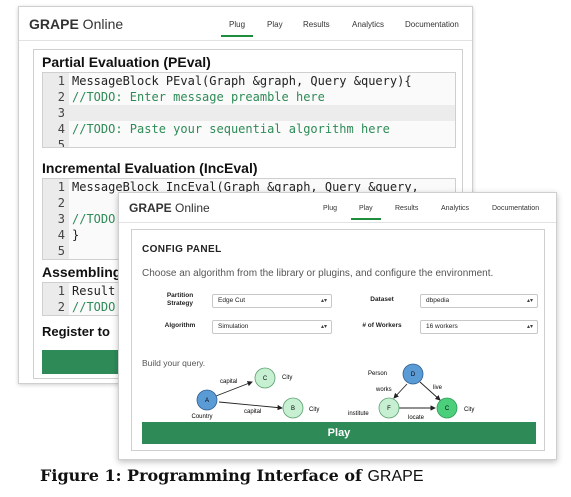 The image size is (571, 497). I want to click on workers-label: # of Workers, so click(382, 325).